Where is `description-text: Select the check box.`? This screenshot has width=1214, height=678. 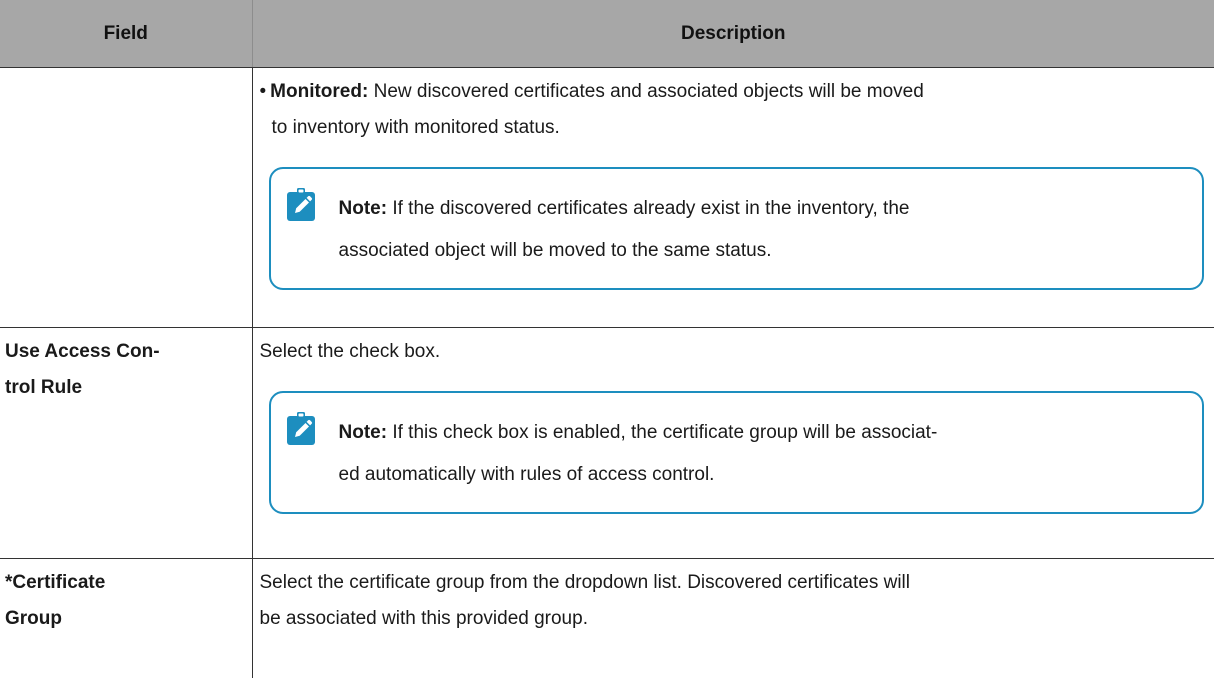 description-text: Select the check box. is located at coordinates (732, 349).